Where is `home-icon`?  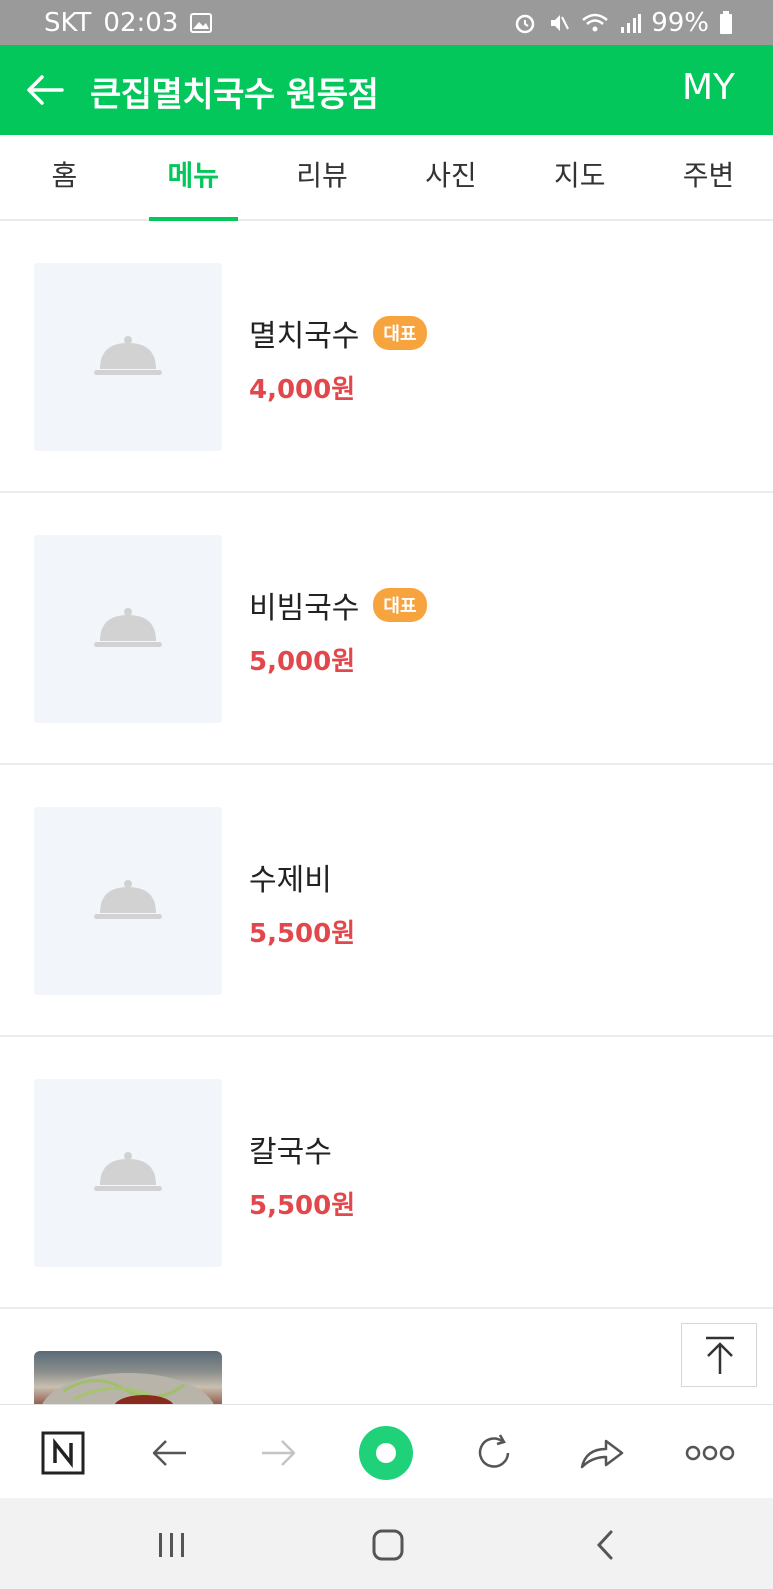
home-icon is located at coordinates (388, 1545).